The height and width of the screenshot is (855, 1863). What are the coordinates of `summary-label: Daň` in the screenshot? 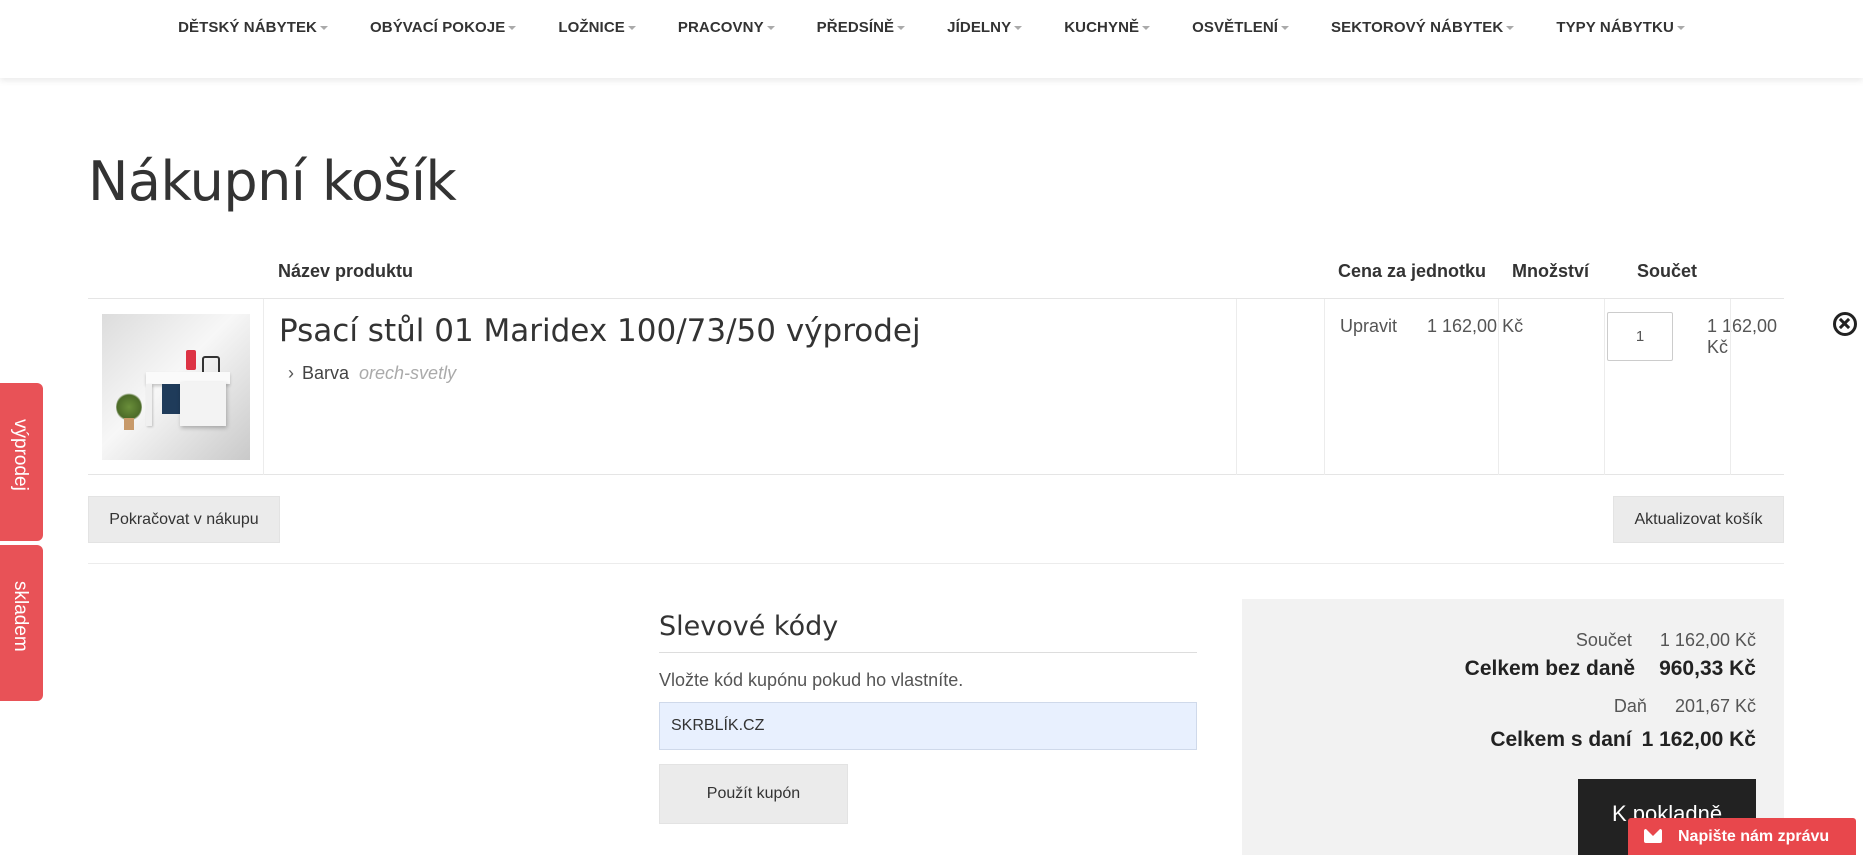 It's located at (1630, 706).